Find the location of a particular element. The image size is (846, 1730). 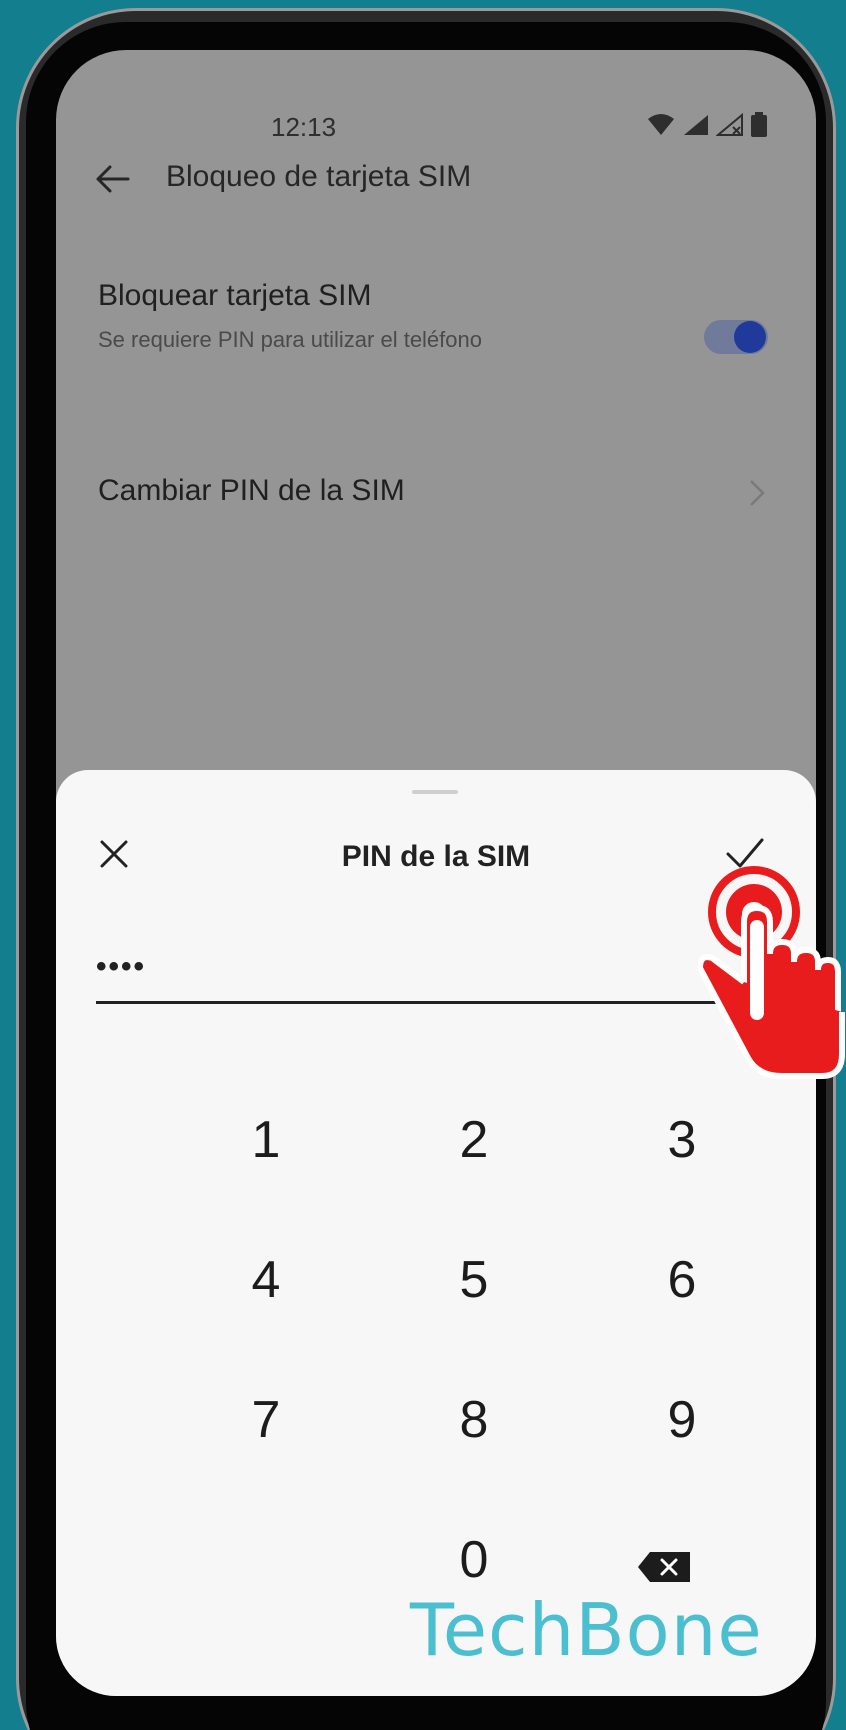

backspace-icon is located at coordinates (664, 1567).